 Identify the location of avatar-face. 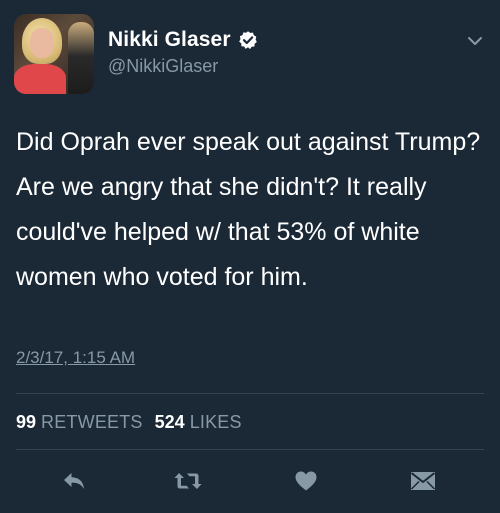
(42, 43).